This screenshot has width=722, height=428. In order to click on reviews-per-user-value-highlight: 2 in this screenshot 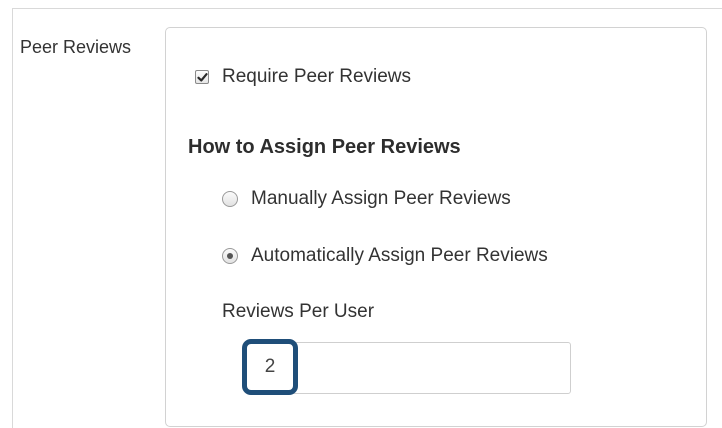, I will do `click(270, 367)`.